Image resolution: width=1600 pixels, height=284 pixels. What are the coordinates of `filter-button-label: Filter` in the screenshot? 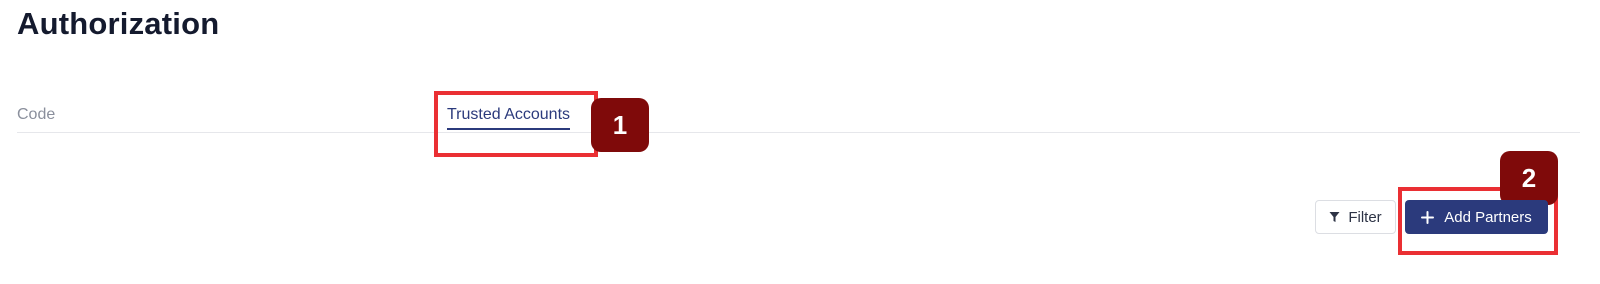 It's located at (1365, 217).